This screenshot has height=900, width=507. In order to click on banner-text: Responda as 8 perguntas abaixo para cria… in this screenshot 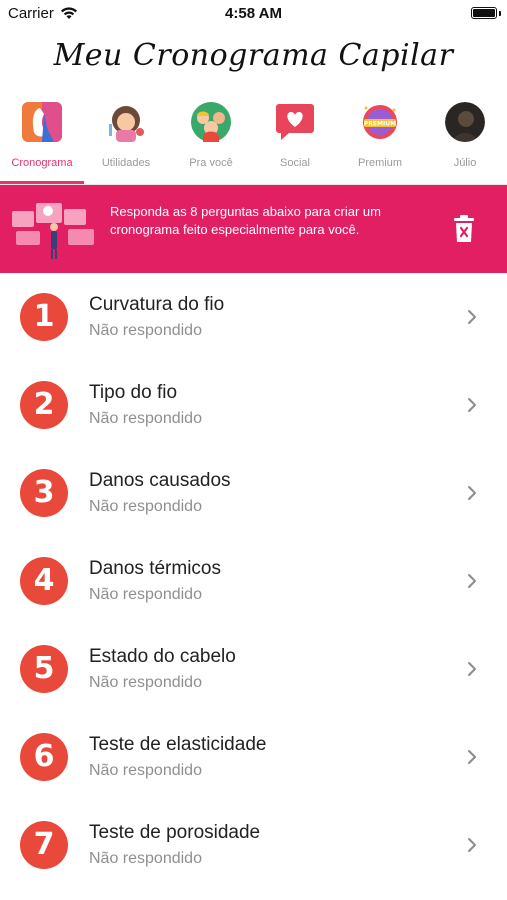, I will do `click(245, 220)`.